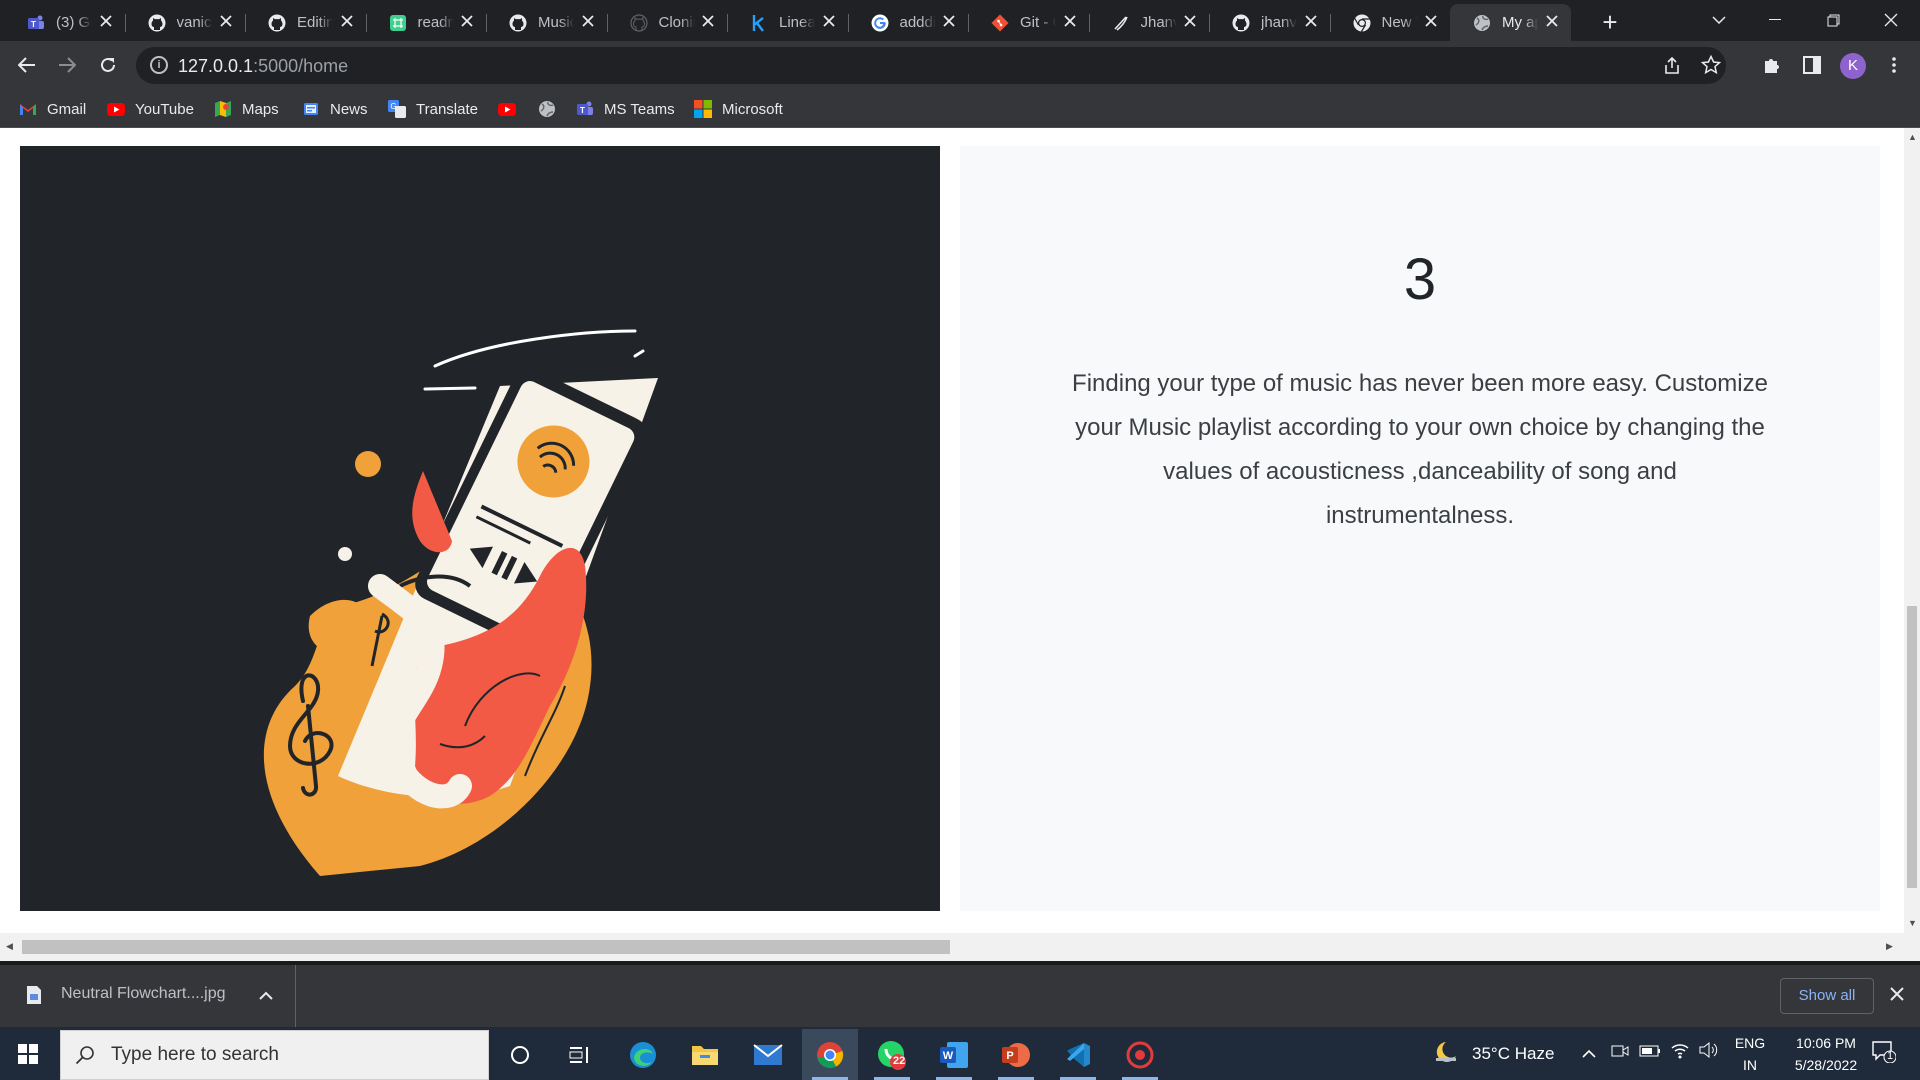  Describe the element at coordinates (1078, 1054) in the screenshot. I see `vscode-icon` at that location.